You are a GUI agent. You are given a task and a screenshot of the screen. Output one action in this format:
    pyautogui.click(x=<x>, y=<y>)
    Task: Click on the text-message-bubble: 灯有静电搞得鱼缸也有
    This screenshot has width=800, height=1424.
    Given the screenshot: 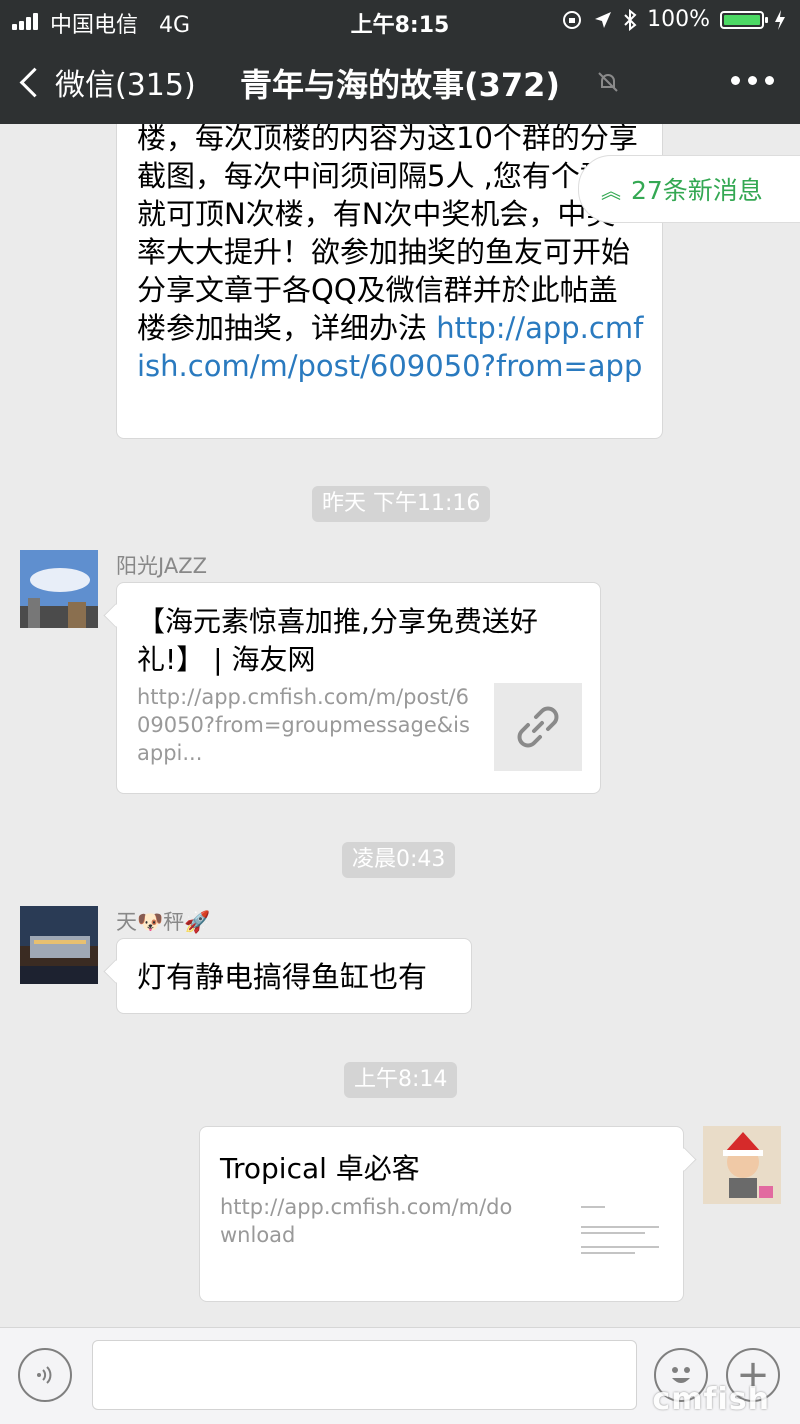 What is the action you would take?
    pyautogui.click(x=294, y=976)
    